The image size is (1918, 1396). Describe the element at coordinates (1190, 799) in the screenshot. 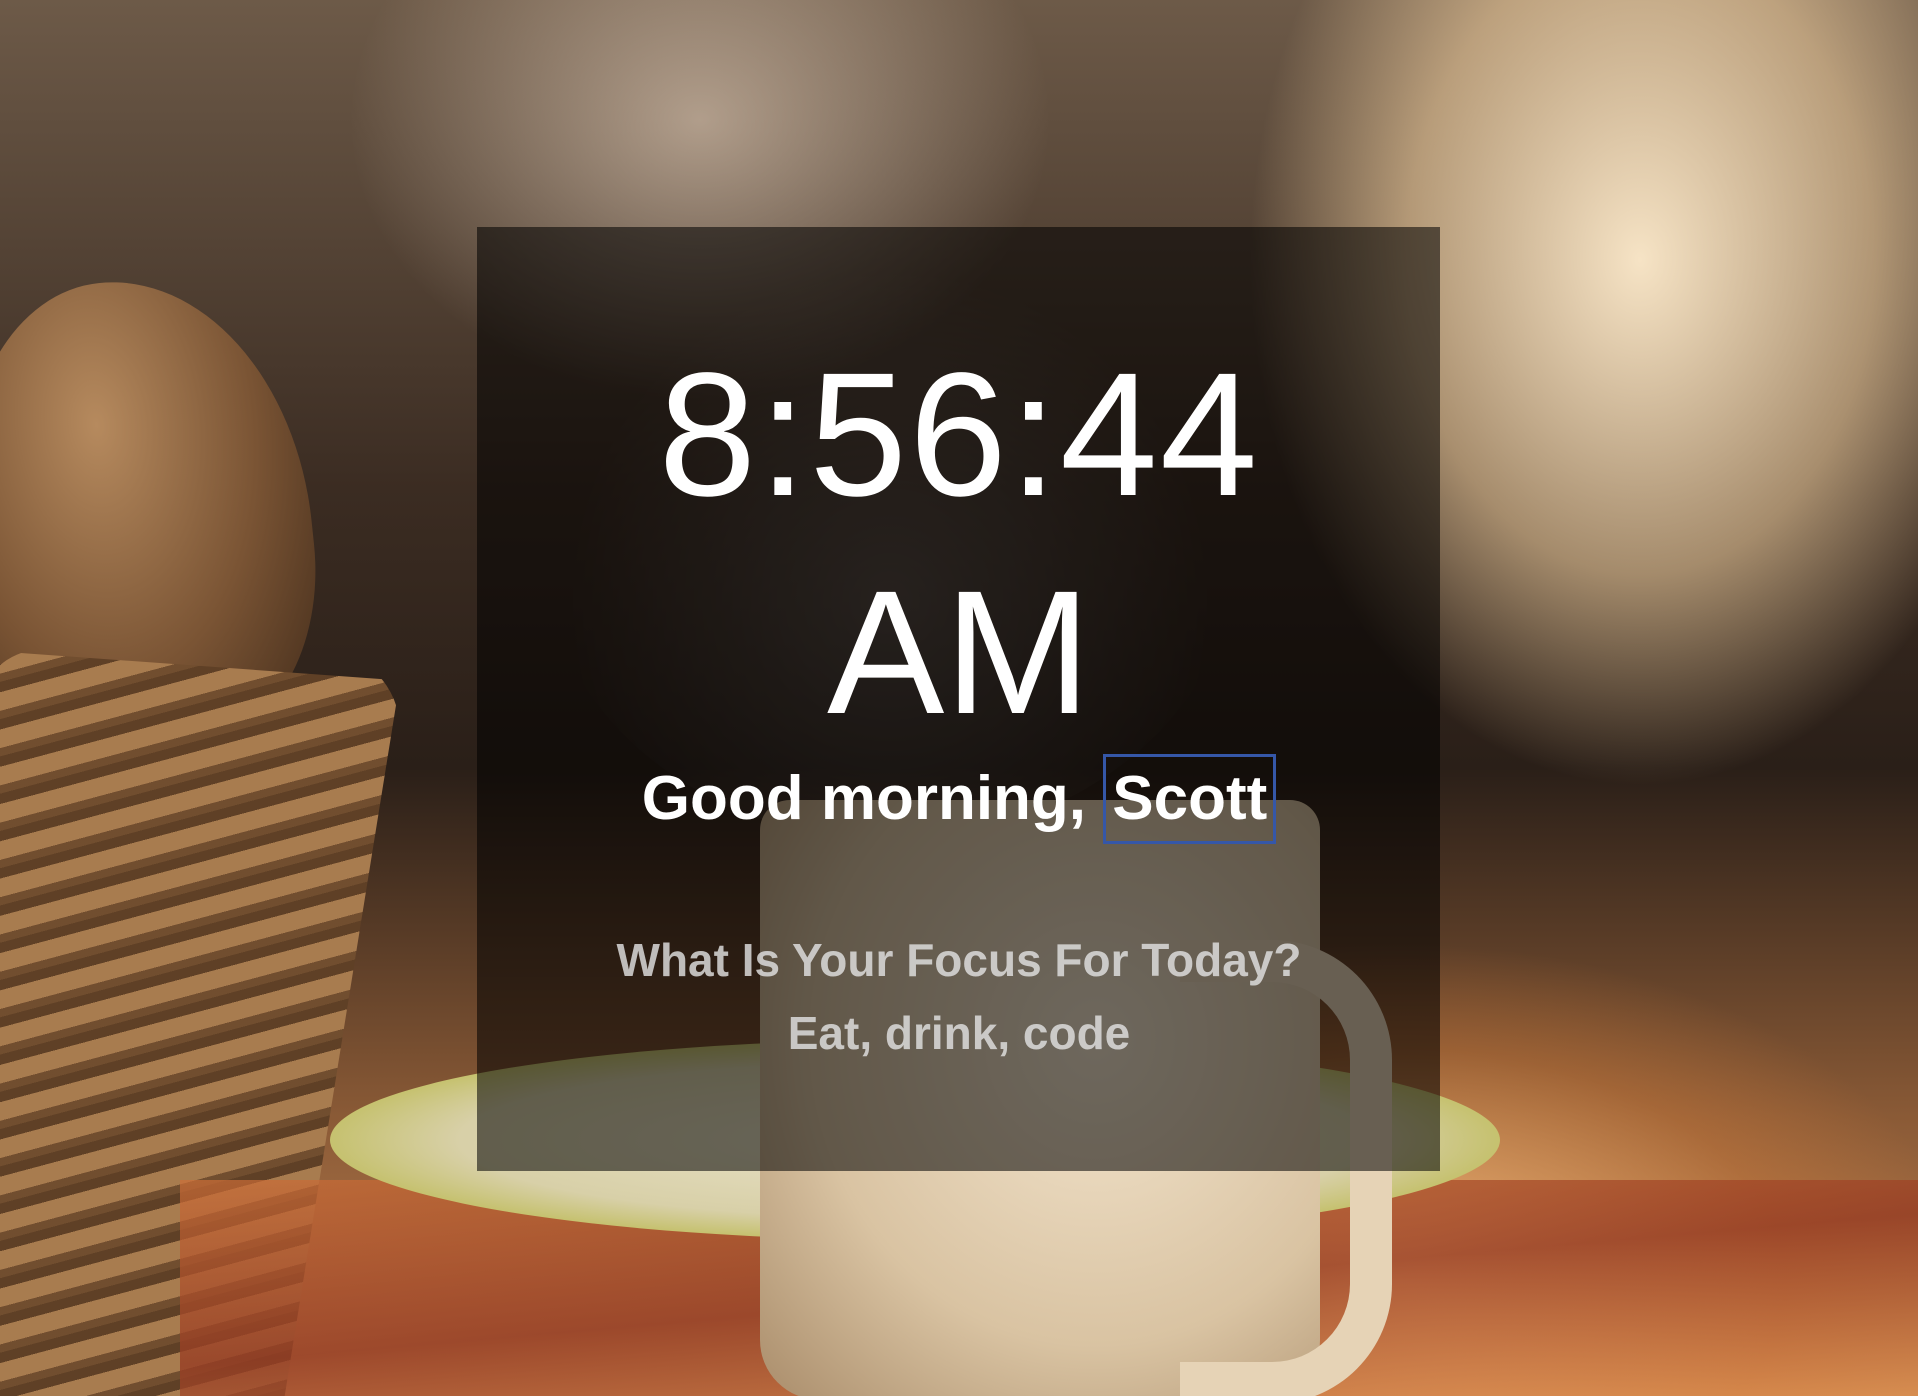

I see `name-field: Scott` at that location.